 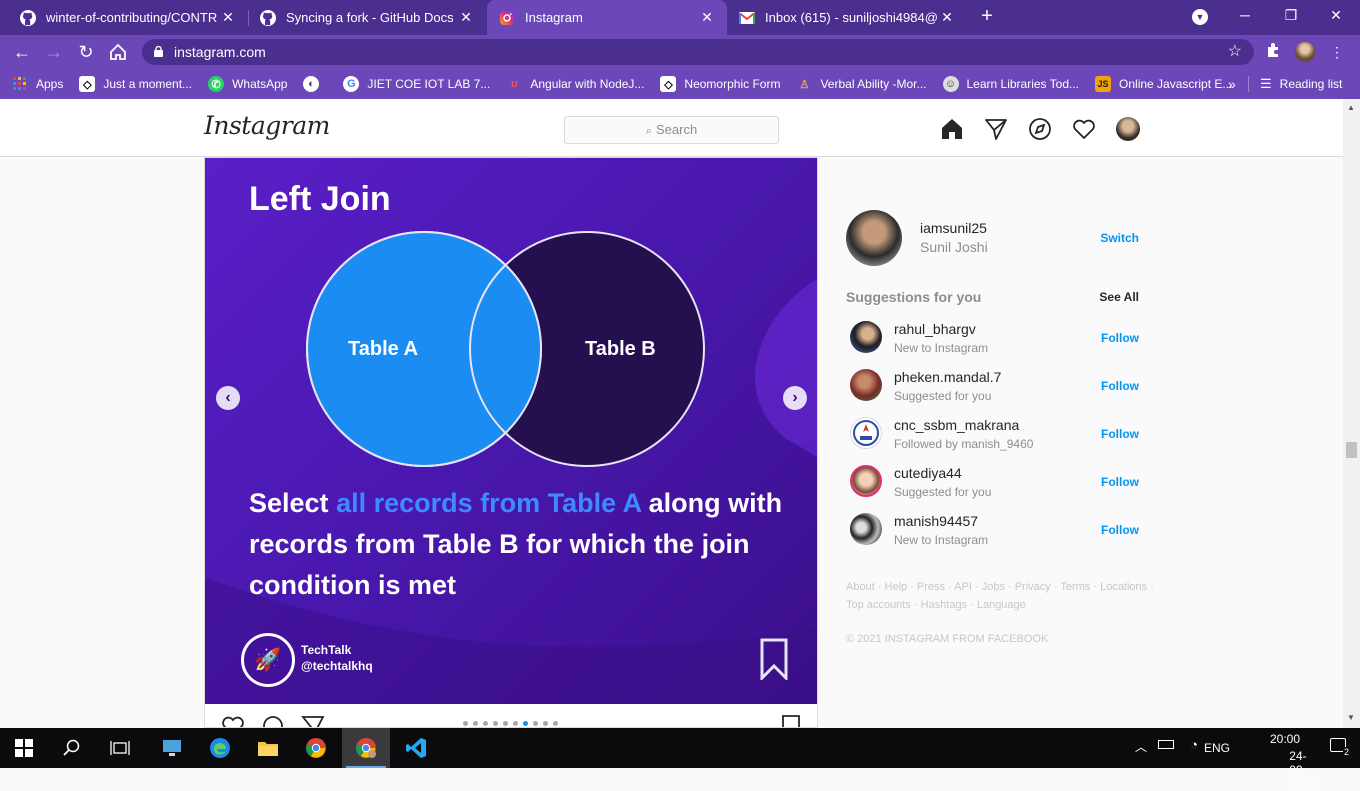 What do you see at coordinates (1336, 15) in the screenshot?
I see `close-window-icon: ✕` at bounding box center [1336, 15].